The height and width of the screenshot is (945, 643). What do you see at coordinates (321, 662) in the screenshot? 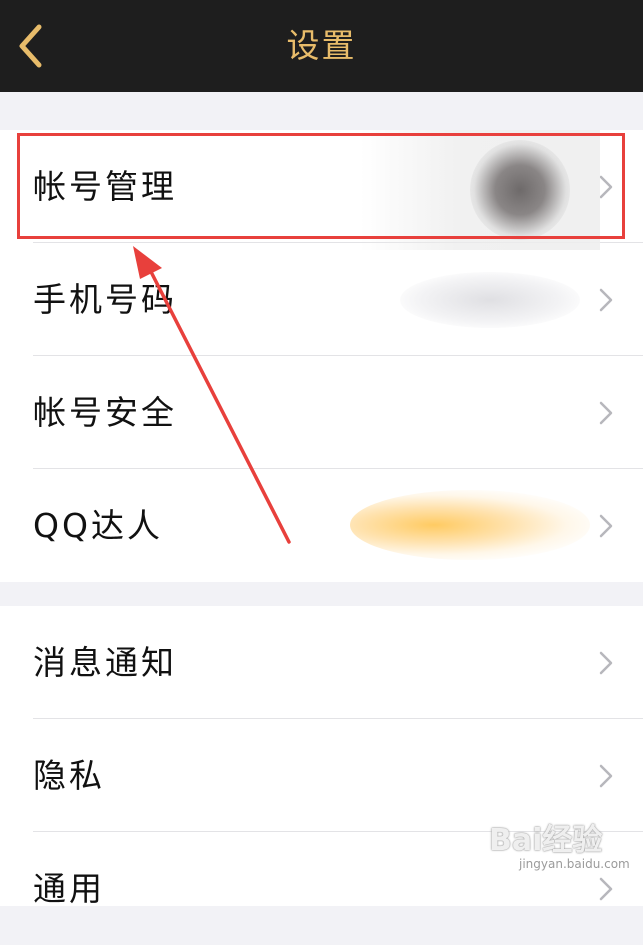
I see `settings-item-notifications: 消息通知` at bounding box center [321, 662].